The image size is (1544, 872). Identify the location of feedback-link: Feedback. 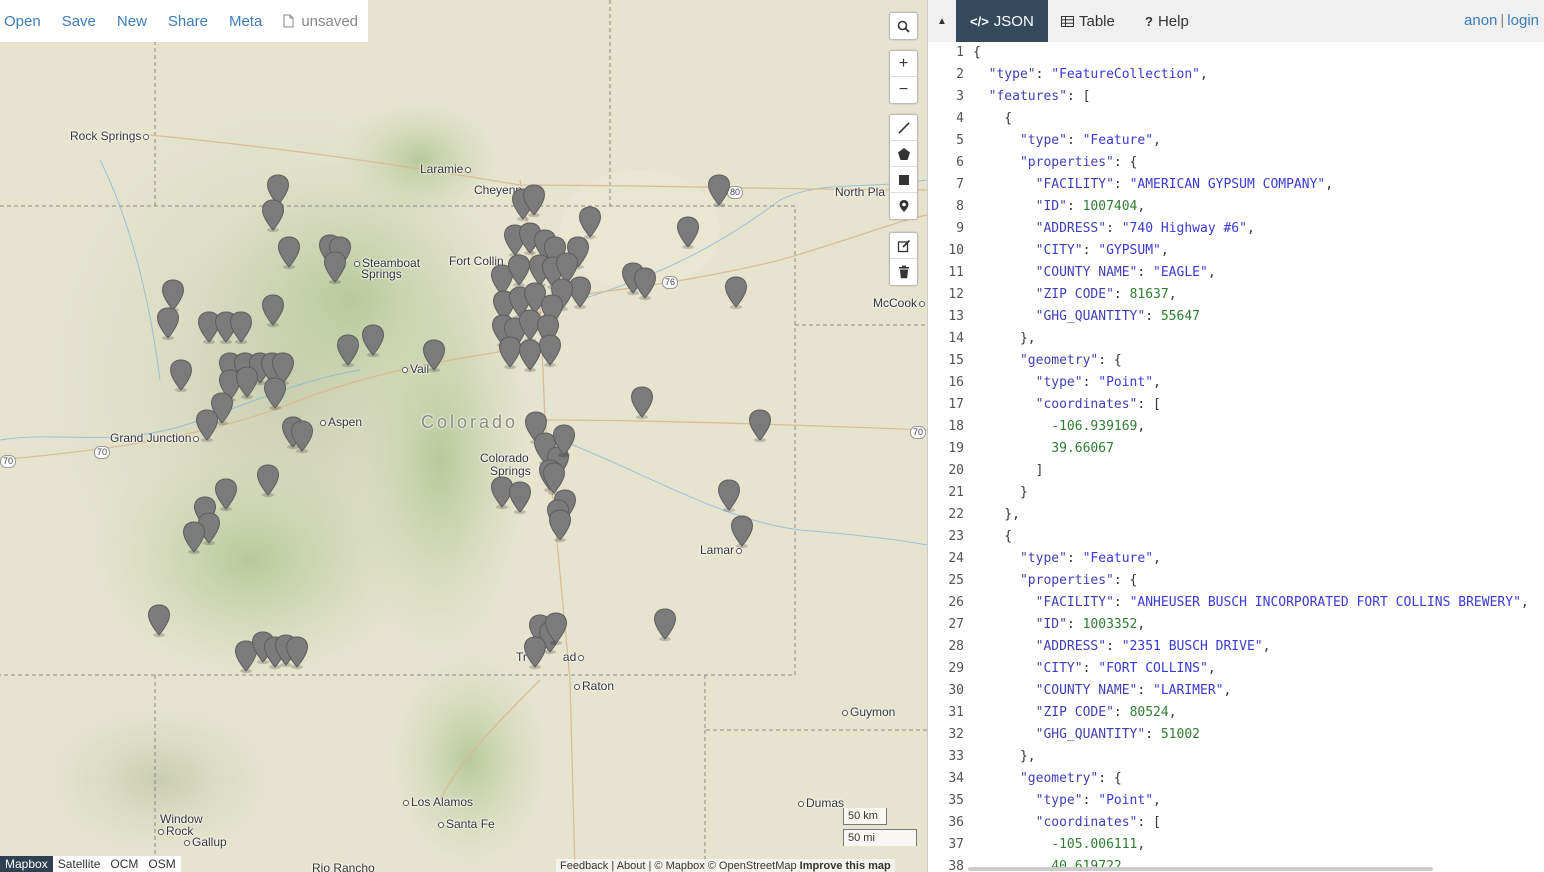
(584, 866).